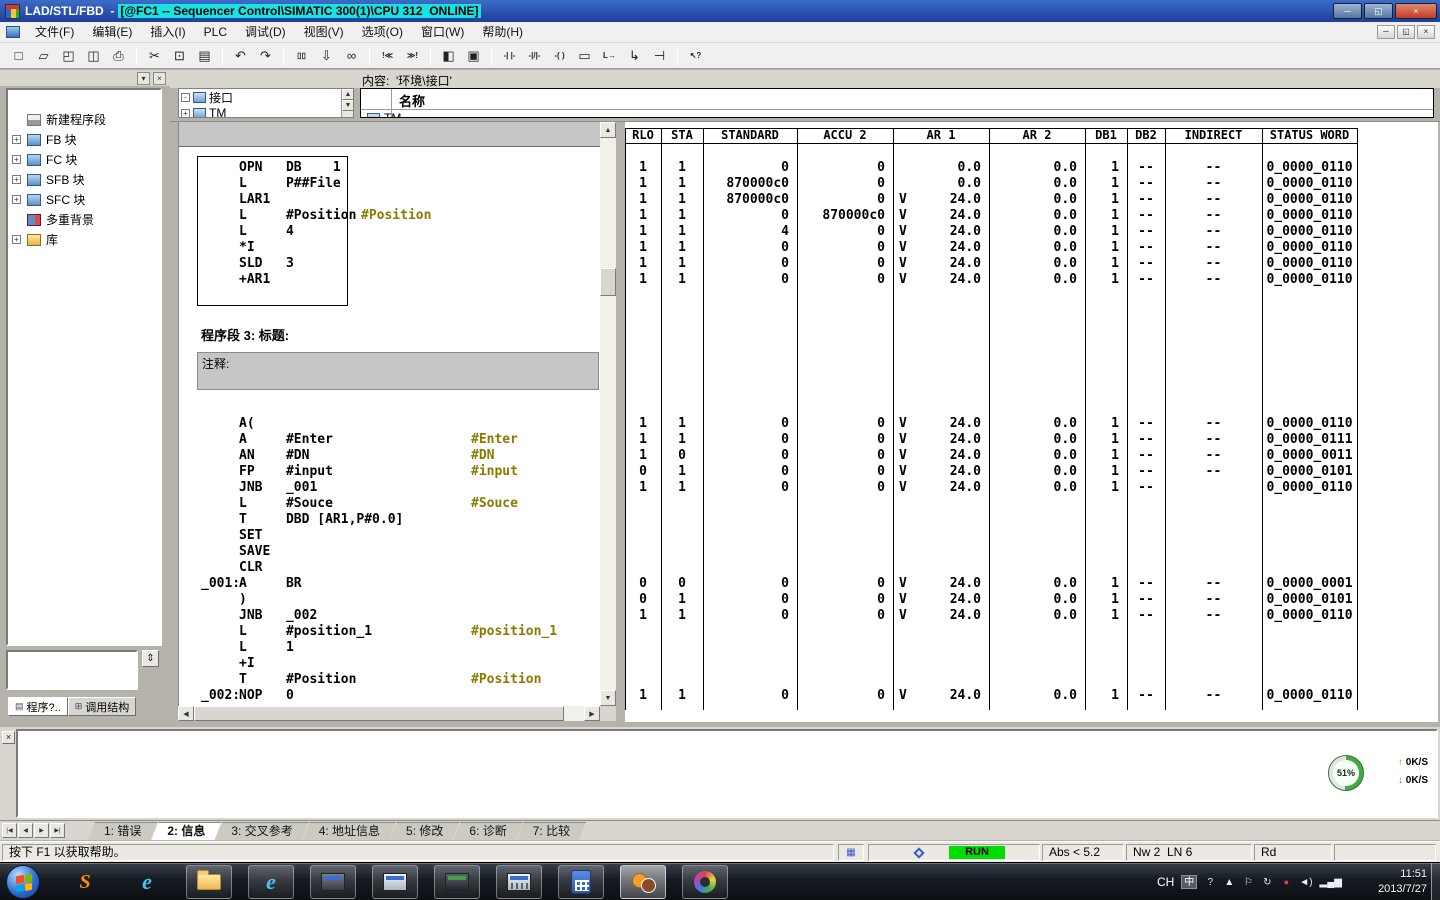 The image size is (1440, 900). What do you see at coordinates (705, 882) in the screenshot?
I see `paint-icon` at bounding box center [705, 882].